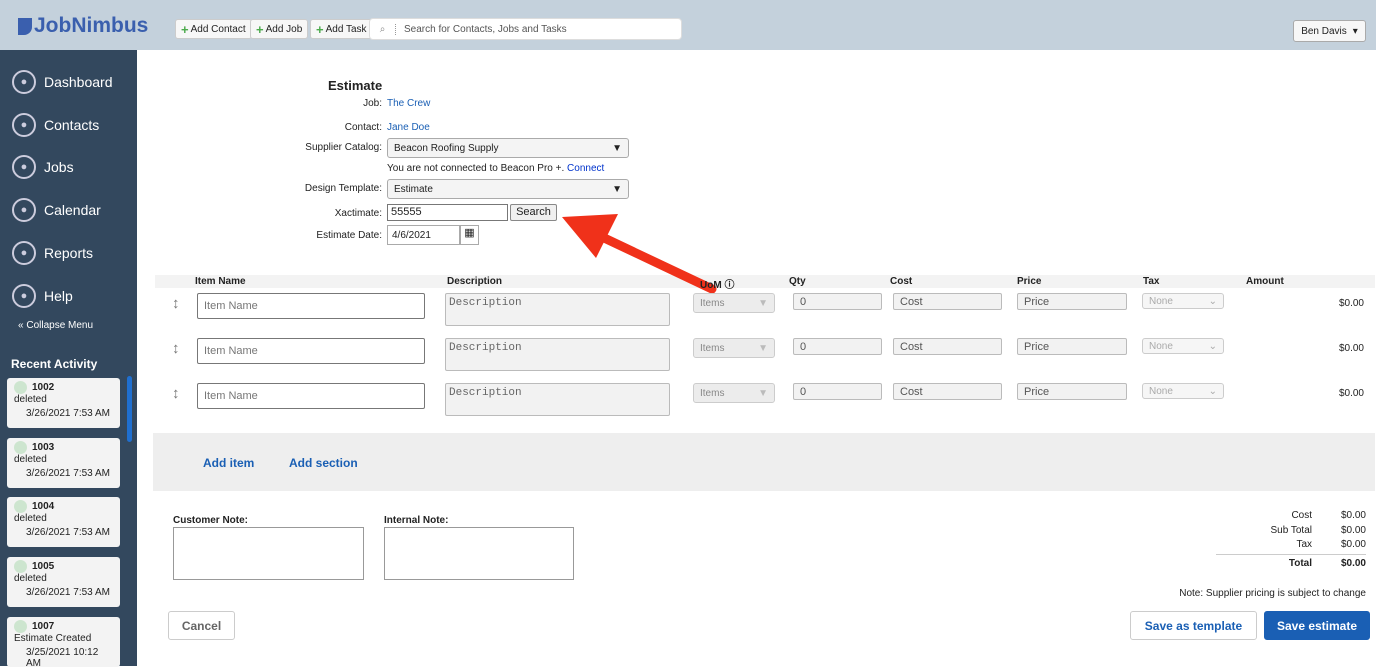  Describe the element at coordinates (211, 520) in the screenshot. I see `customer-note-label: Customer Note:` at that location.